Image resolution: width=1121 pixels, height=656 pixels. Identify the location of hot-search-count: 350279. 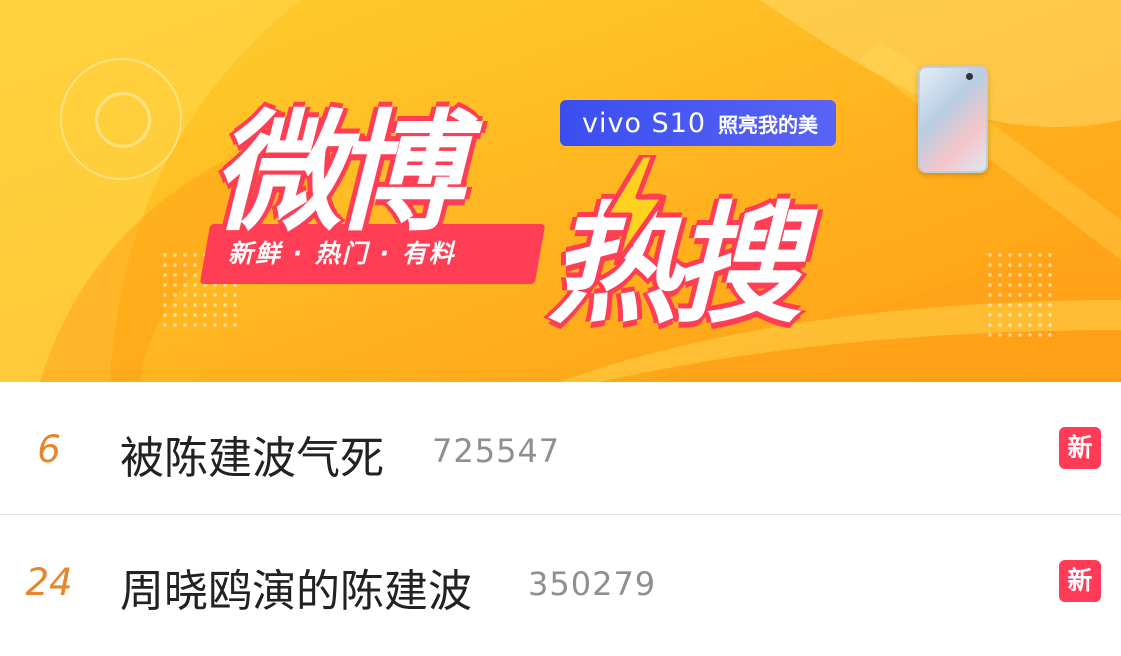
(592, 584).